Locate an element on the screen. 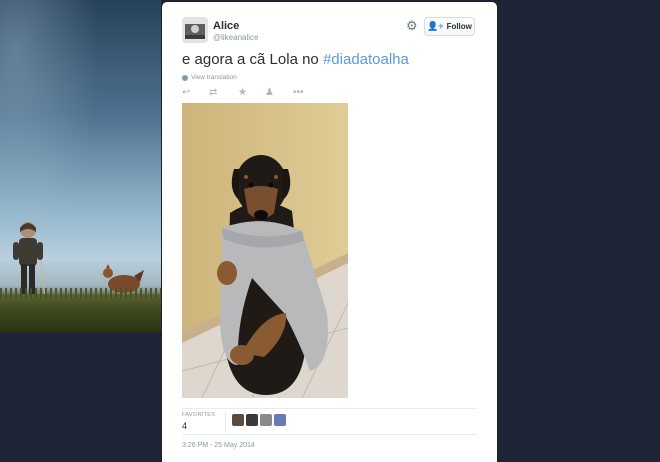  view-translation-label: View translation is located at coordinates (214, 77).